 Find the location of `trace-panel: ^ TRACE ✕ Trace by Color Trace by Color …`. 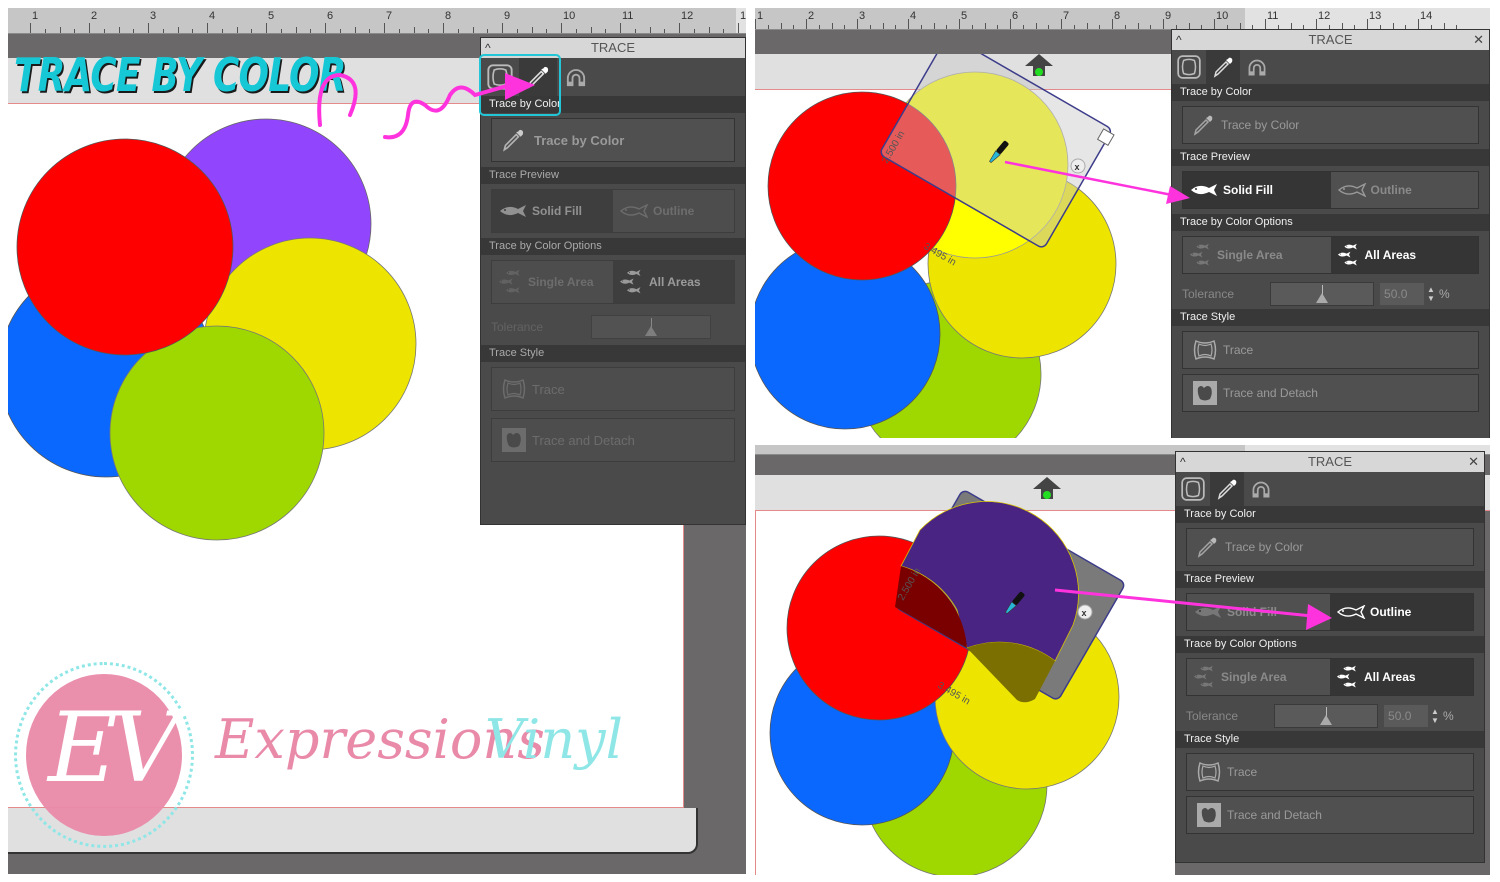

trace-panel: ^ TRACE ✕ Trace by Color Trace by Color … is located at coordinates (1330, 657).